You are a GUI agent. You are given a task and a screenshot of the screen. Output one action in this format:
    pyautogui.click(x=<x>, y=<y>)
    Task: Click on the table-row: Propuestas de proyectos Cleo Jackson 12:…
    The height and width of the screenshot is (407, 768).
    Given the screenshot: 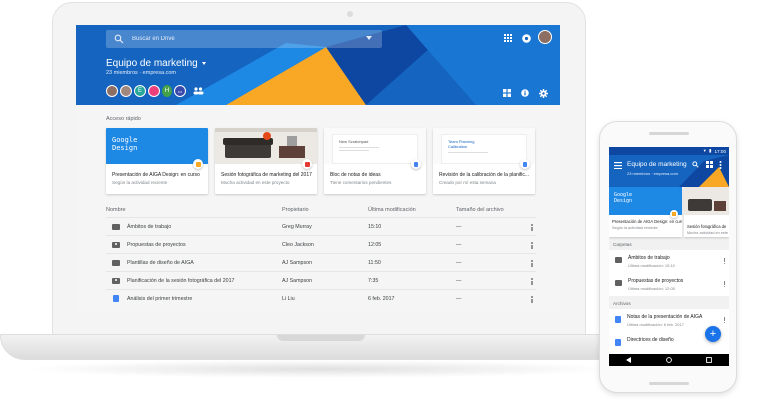 What is the action you would take?
    pyautogui.click(x=321, y=244)
    